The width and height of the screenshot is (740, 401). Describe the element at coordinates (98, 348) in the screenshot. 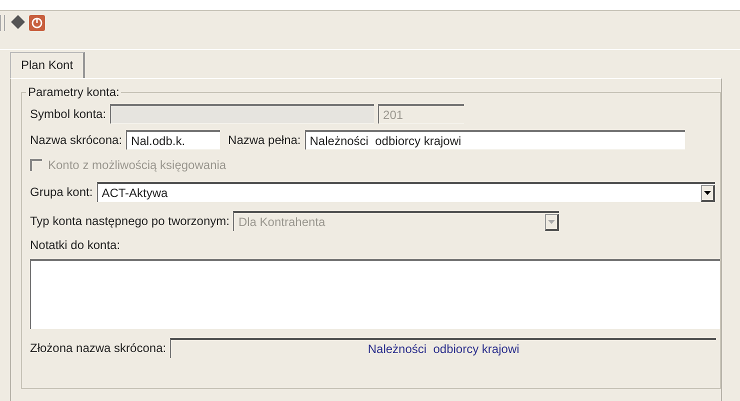

I see `field-label: Złożona nazwa skrócona:` at that location.